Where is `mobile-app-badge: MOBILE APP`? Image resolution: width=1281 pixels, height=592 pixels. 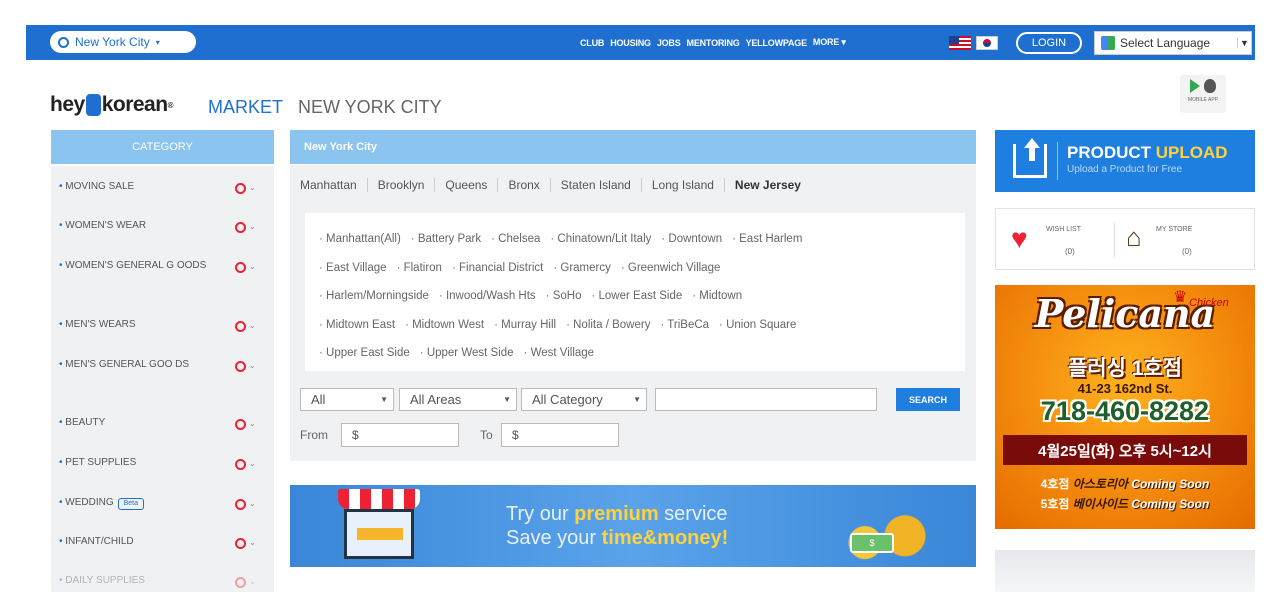
mobile-app-badge: MOBILE APP is located at coordinates (1203, 94).